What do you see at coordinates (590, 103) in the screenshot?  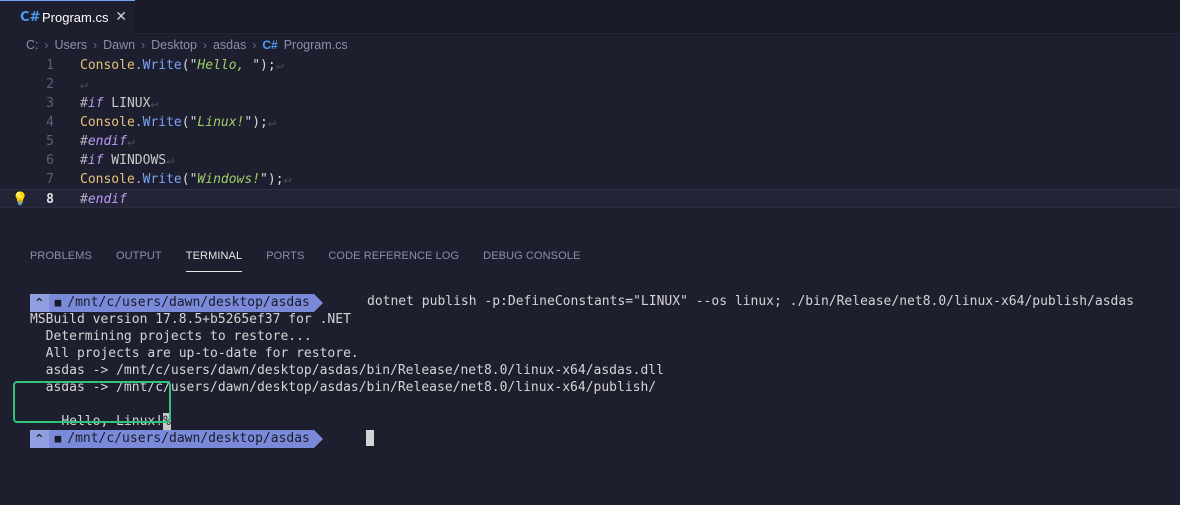 I see `code-line: 3 #if LINUX↵` at bounding box center [590, 103].